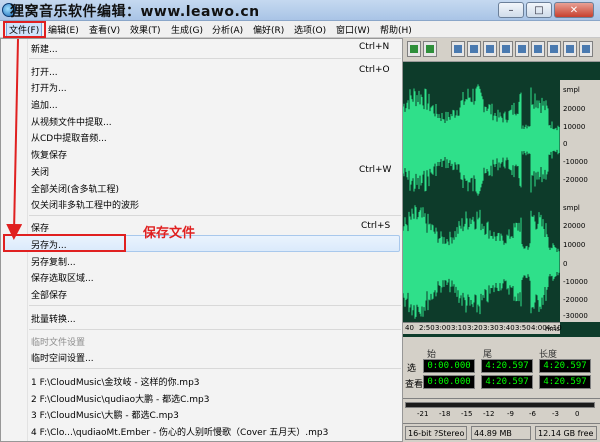 The image size is (600, 442). Describe the element at coordinates (445, 414) in the screenshot. I see `db-label: -18` at that location.